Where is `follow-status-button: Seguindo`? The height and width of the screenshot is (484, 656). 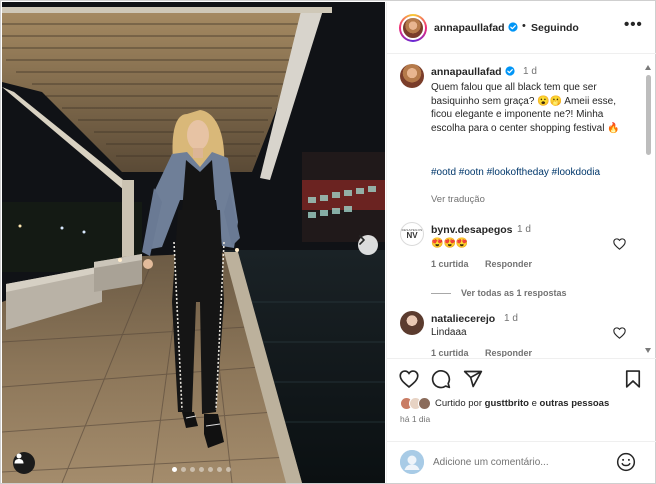 follow-status-button: Seguindo is located at coordinates (555, 28).